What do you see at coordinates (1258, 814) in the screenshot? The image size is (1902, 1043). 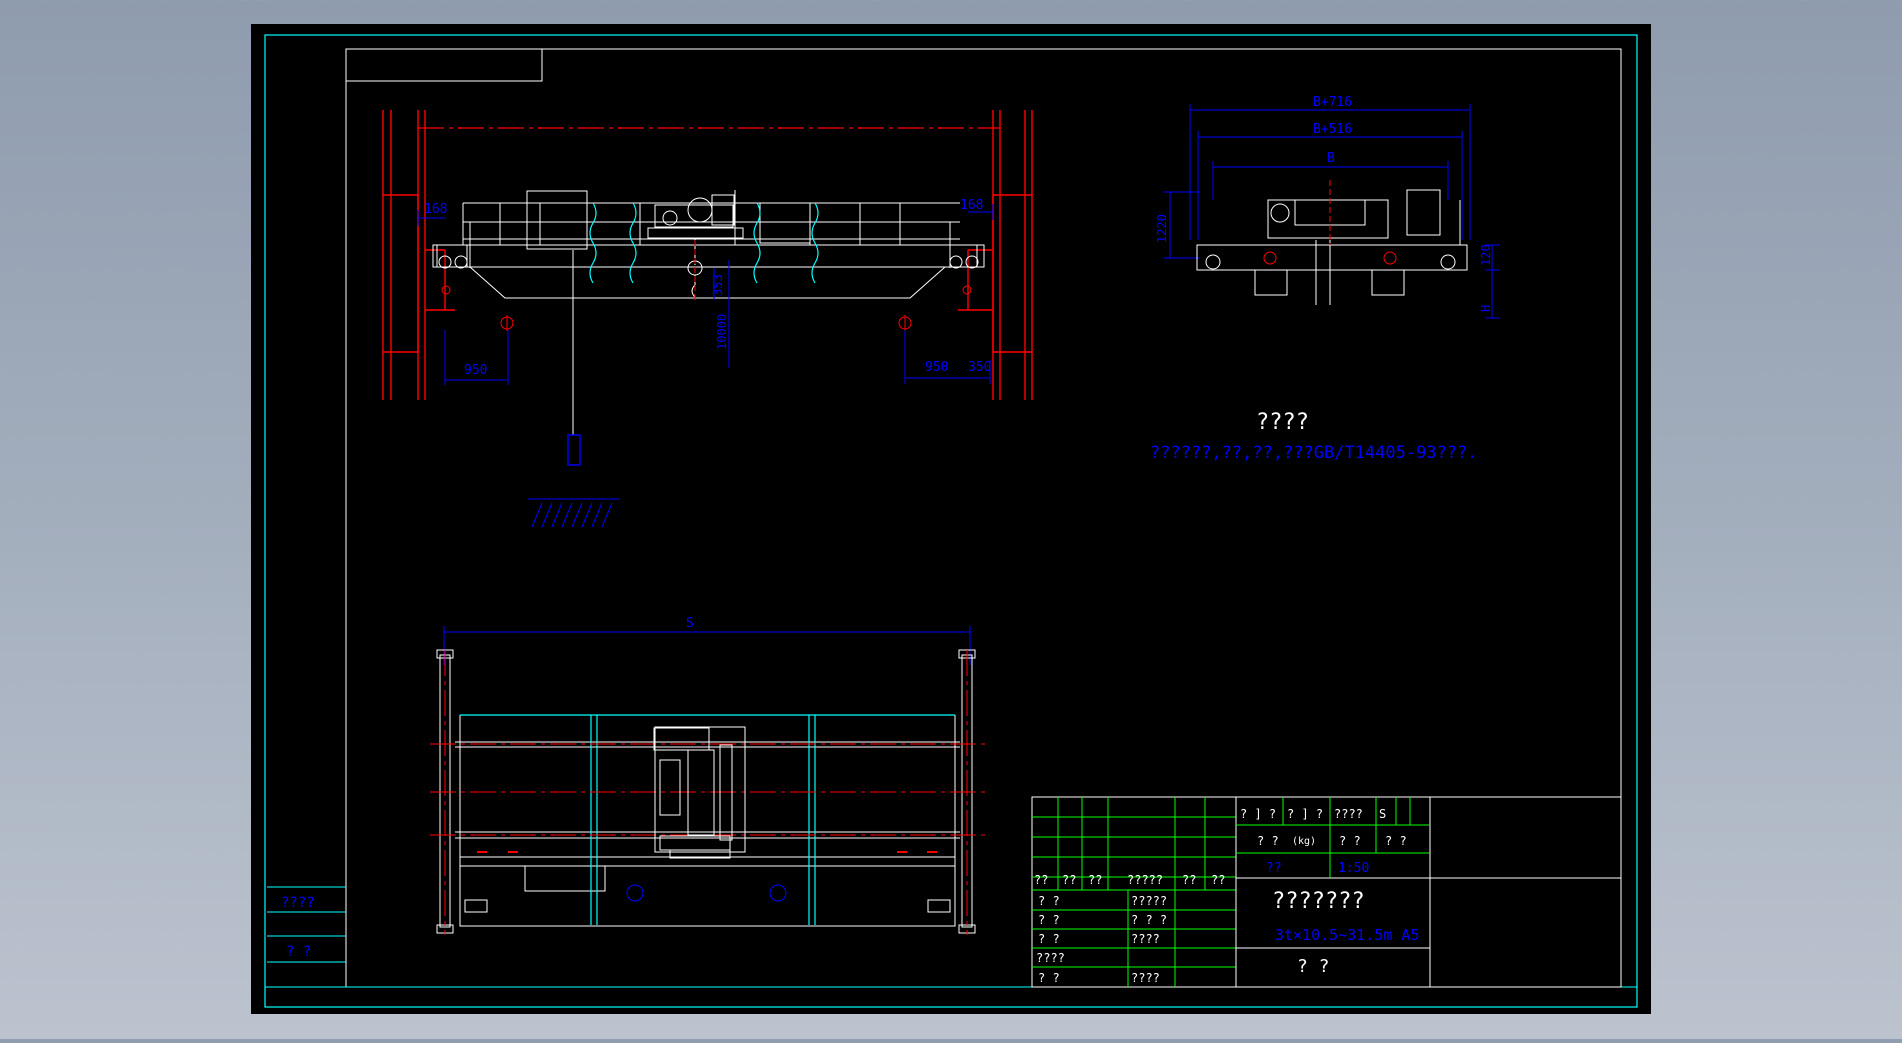 I see `tb-info-1: ? ] ?` at bounding box center [1258, 814].